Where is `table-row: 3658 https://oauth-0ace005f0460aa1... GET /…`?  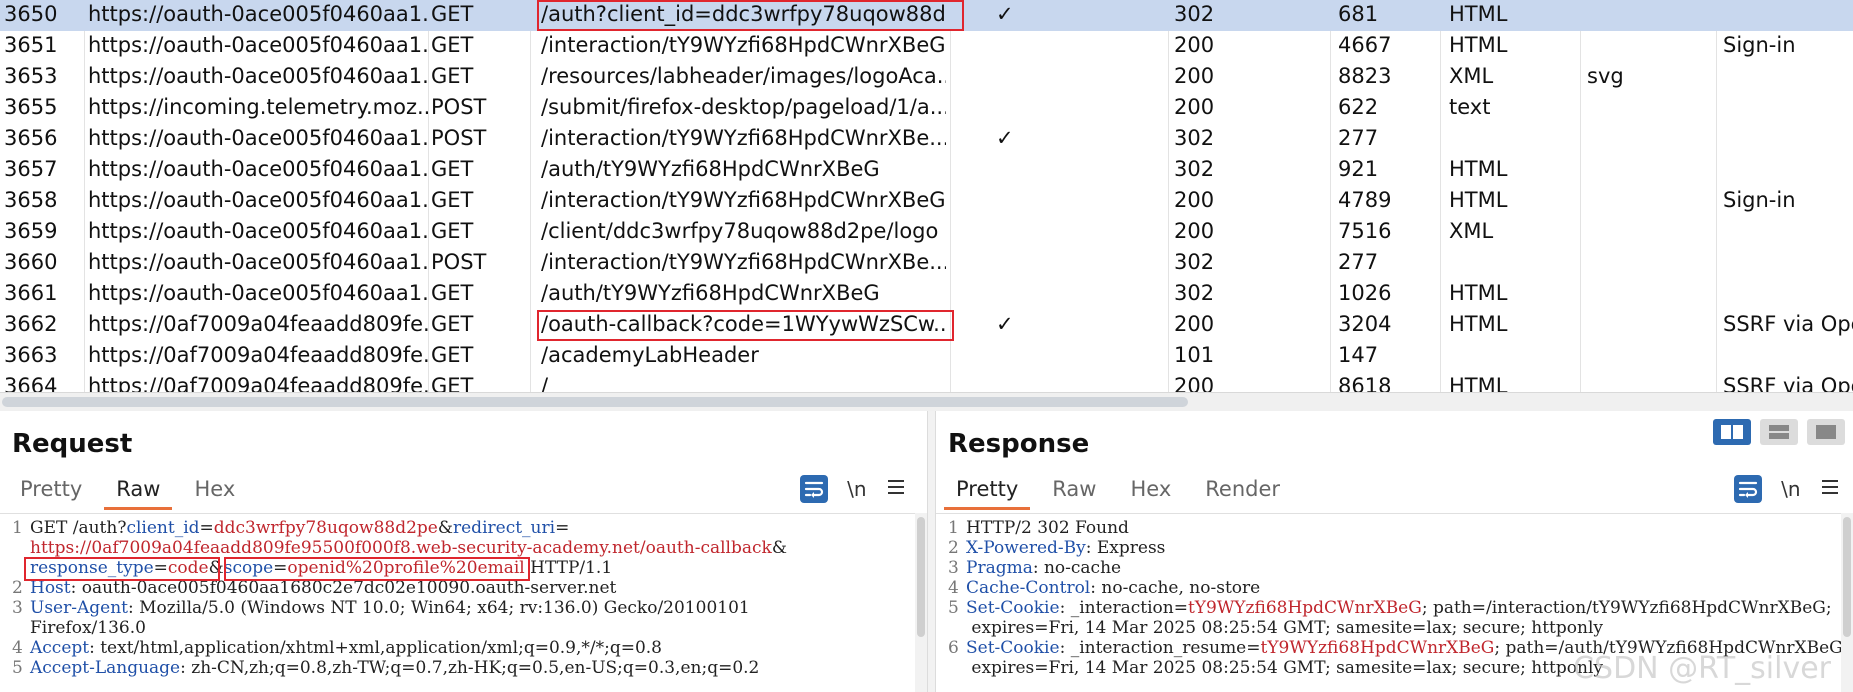
table-row: 3658 https://oauth-0ace005f0460aa1... GET /… is located at coordinates (926, 201).